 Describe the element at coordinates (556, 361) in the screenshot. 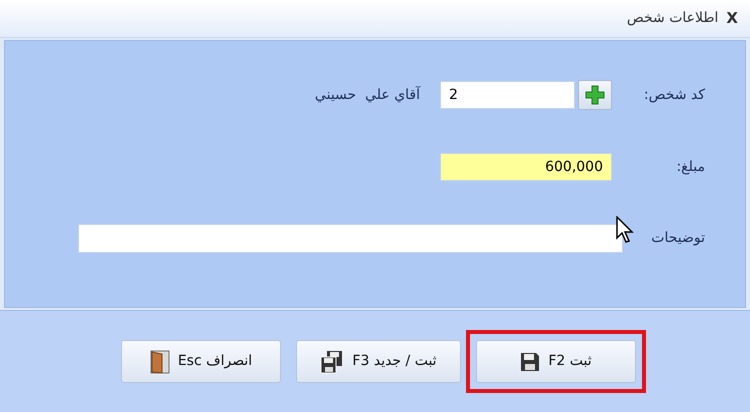

I see `dialog-button: ثبت F2` at that location.